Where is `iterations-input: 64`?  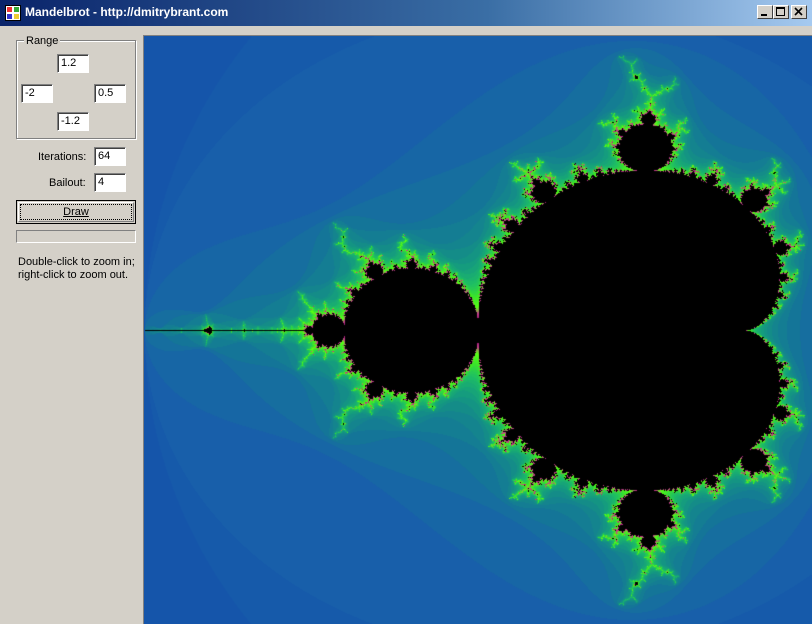 iterations-input: 64 is located at coordinates (110, 156).